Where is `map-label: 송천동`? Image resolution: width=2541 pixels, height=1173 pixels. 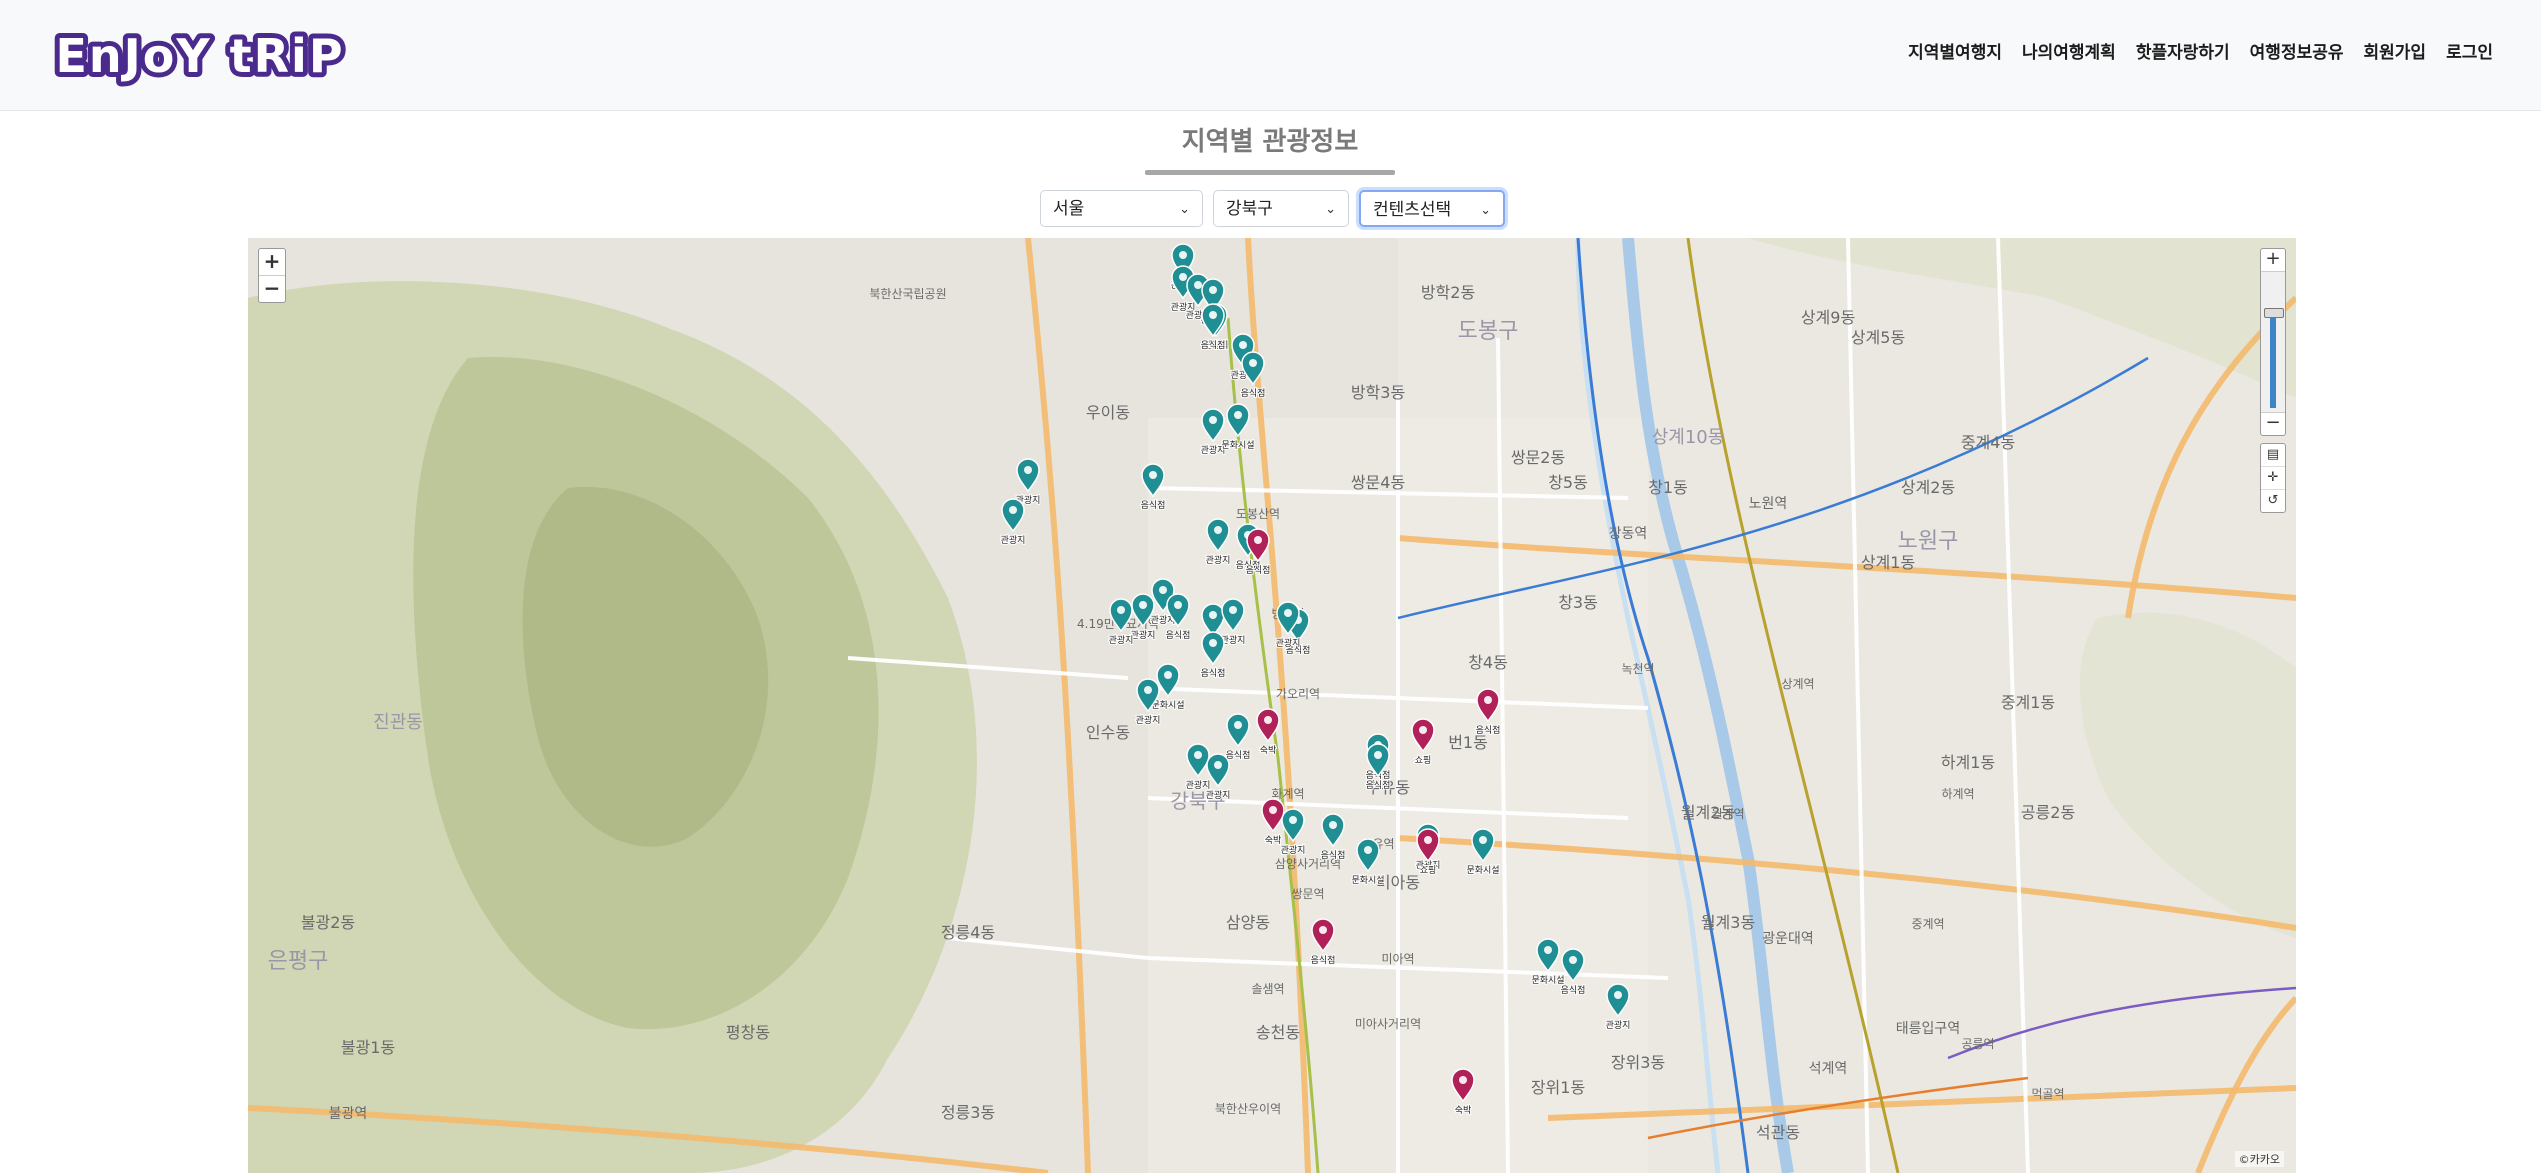
map-label: 송천동 is located at coordinates (1278, 1032).